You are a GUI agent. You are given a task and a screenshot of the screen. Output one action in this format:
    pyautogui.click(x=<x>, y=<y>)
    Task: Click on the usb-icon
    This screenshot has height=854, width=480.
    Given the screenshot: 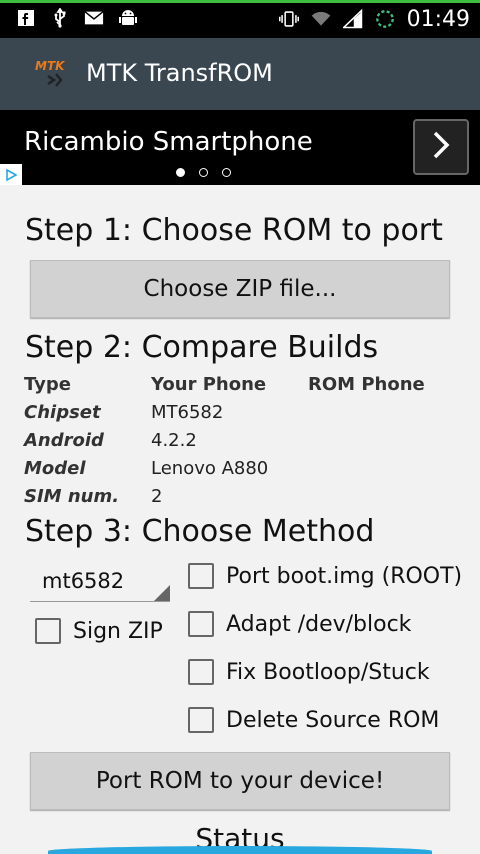 What is the action you would take?
    pyautogui.click(x=60, y=18)
    